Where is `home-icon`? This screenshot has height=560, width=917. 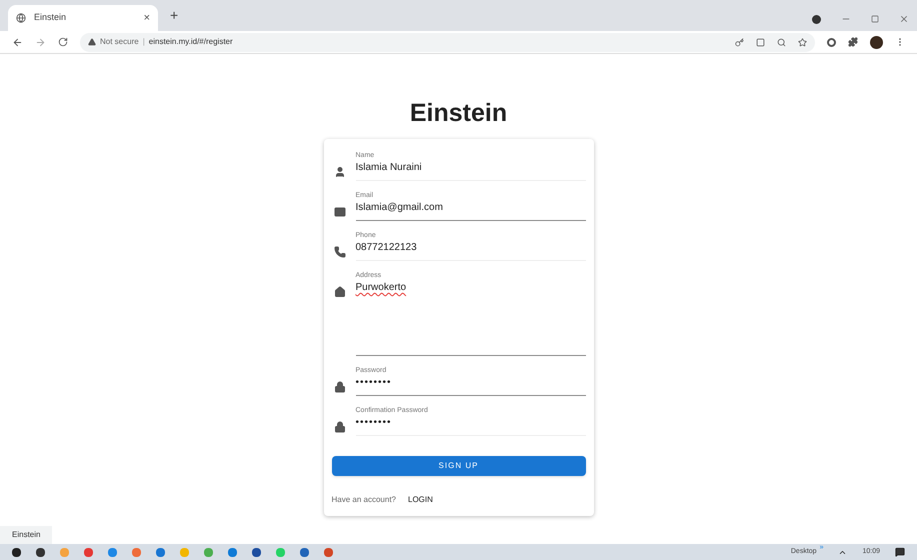
home-icon is located at coordinates (340, 292).